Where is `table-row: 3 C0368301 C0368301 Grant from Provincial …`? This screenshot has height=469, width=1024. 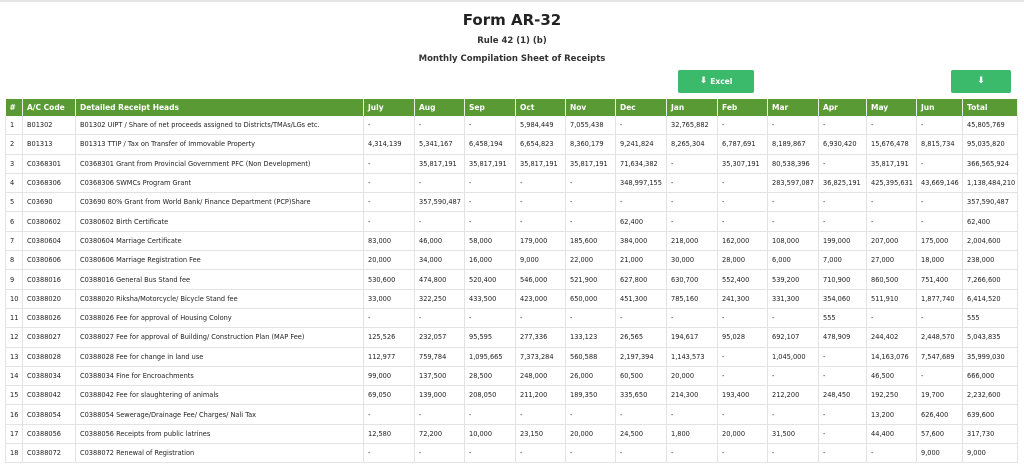
table-row: 3 C0368301 C0368301 Grant from Provincial … is located at coordinates (511, 164).